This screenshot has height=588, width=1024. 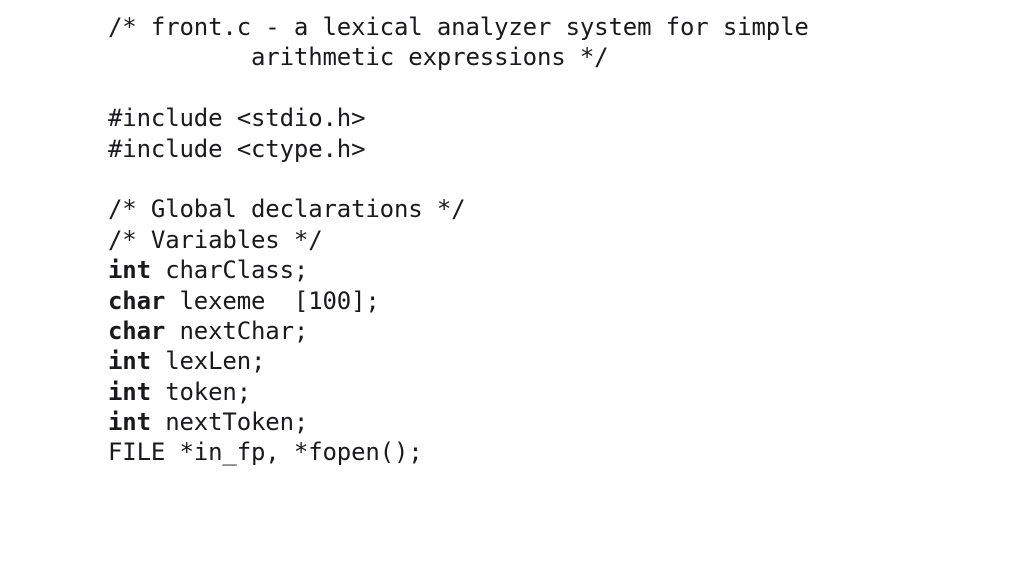 I want to click on code-text: nextChar;, so click(x=237, y=330).